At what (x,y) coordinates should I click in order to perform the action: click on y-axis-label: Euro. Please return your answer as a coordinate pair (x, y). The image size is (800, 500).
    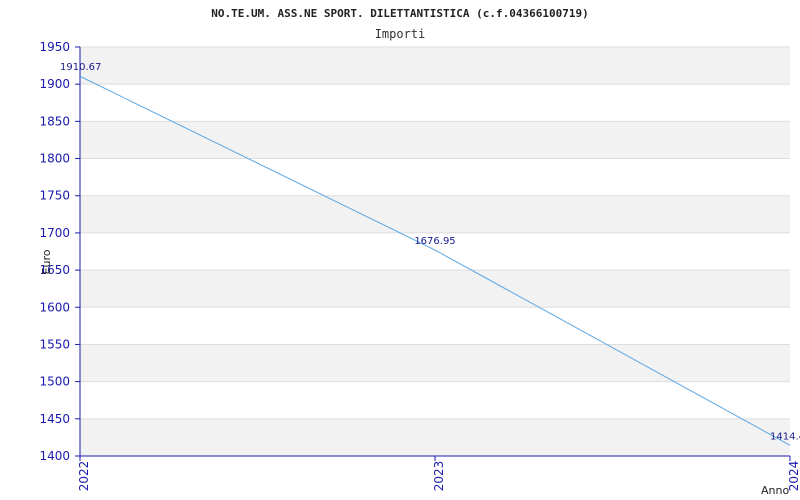
    Looking at the image, I should click on (46, 261).